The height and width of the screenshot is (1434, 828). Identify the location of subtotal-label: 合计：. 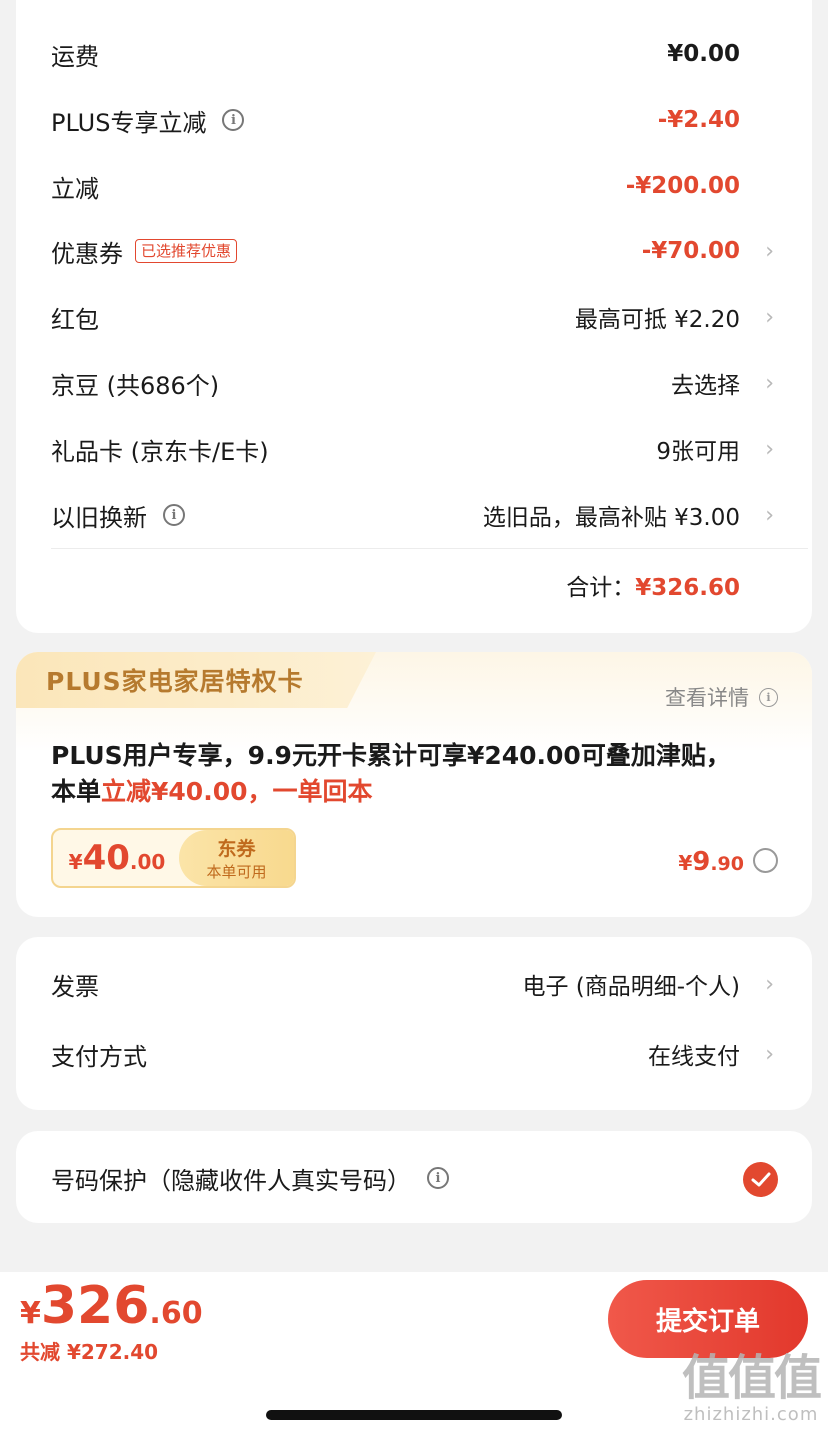
(601, 588).